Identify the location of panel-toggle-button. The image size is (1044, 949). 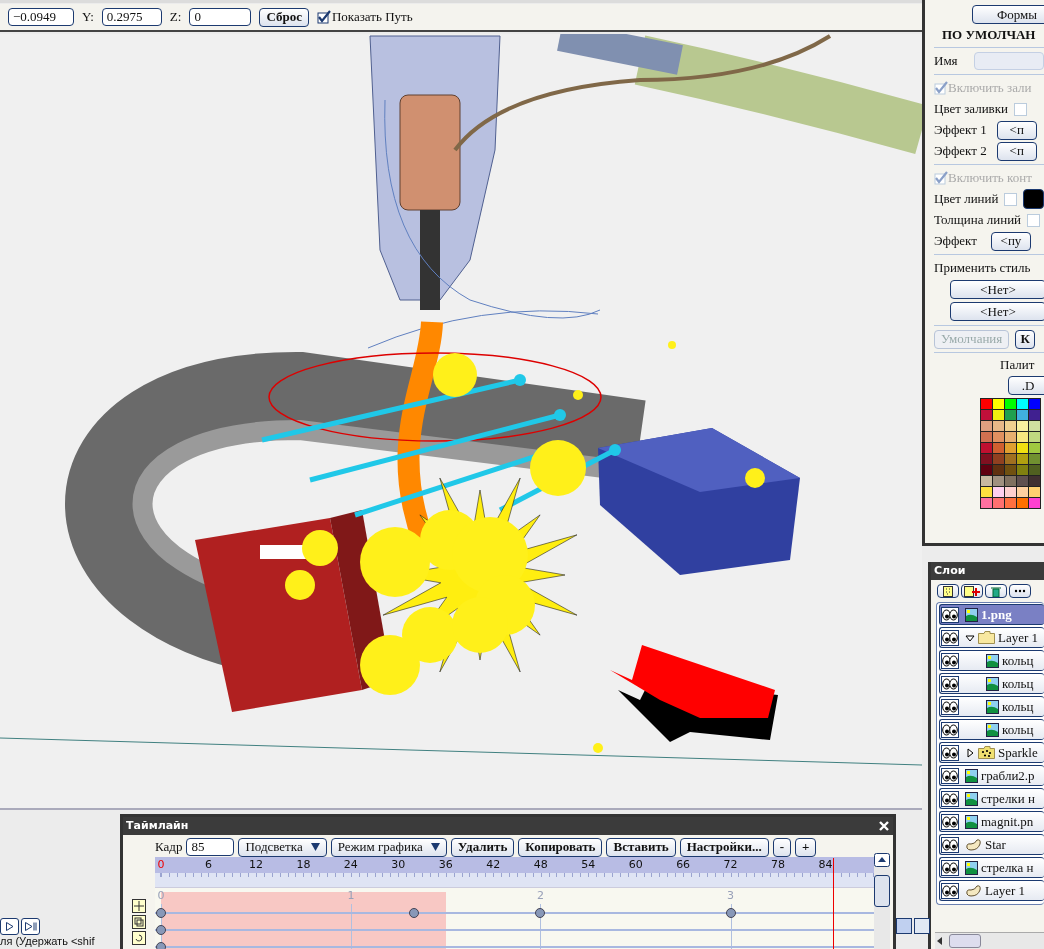
(904, 926).